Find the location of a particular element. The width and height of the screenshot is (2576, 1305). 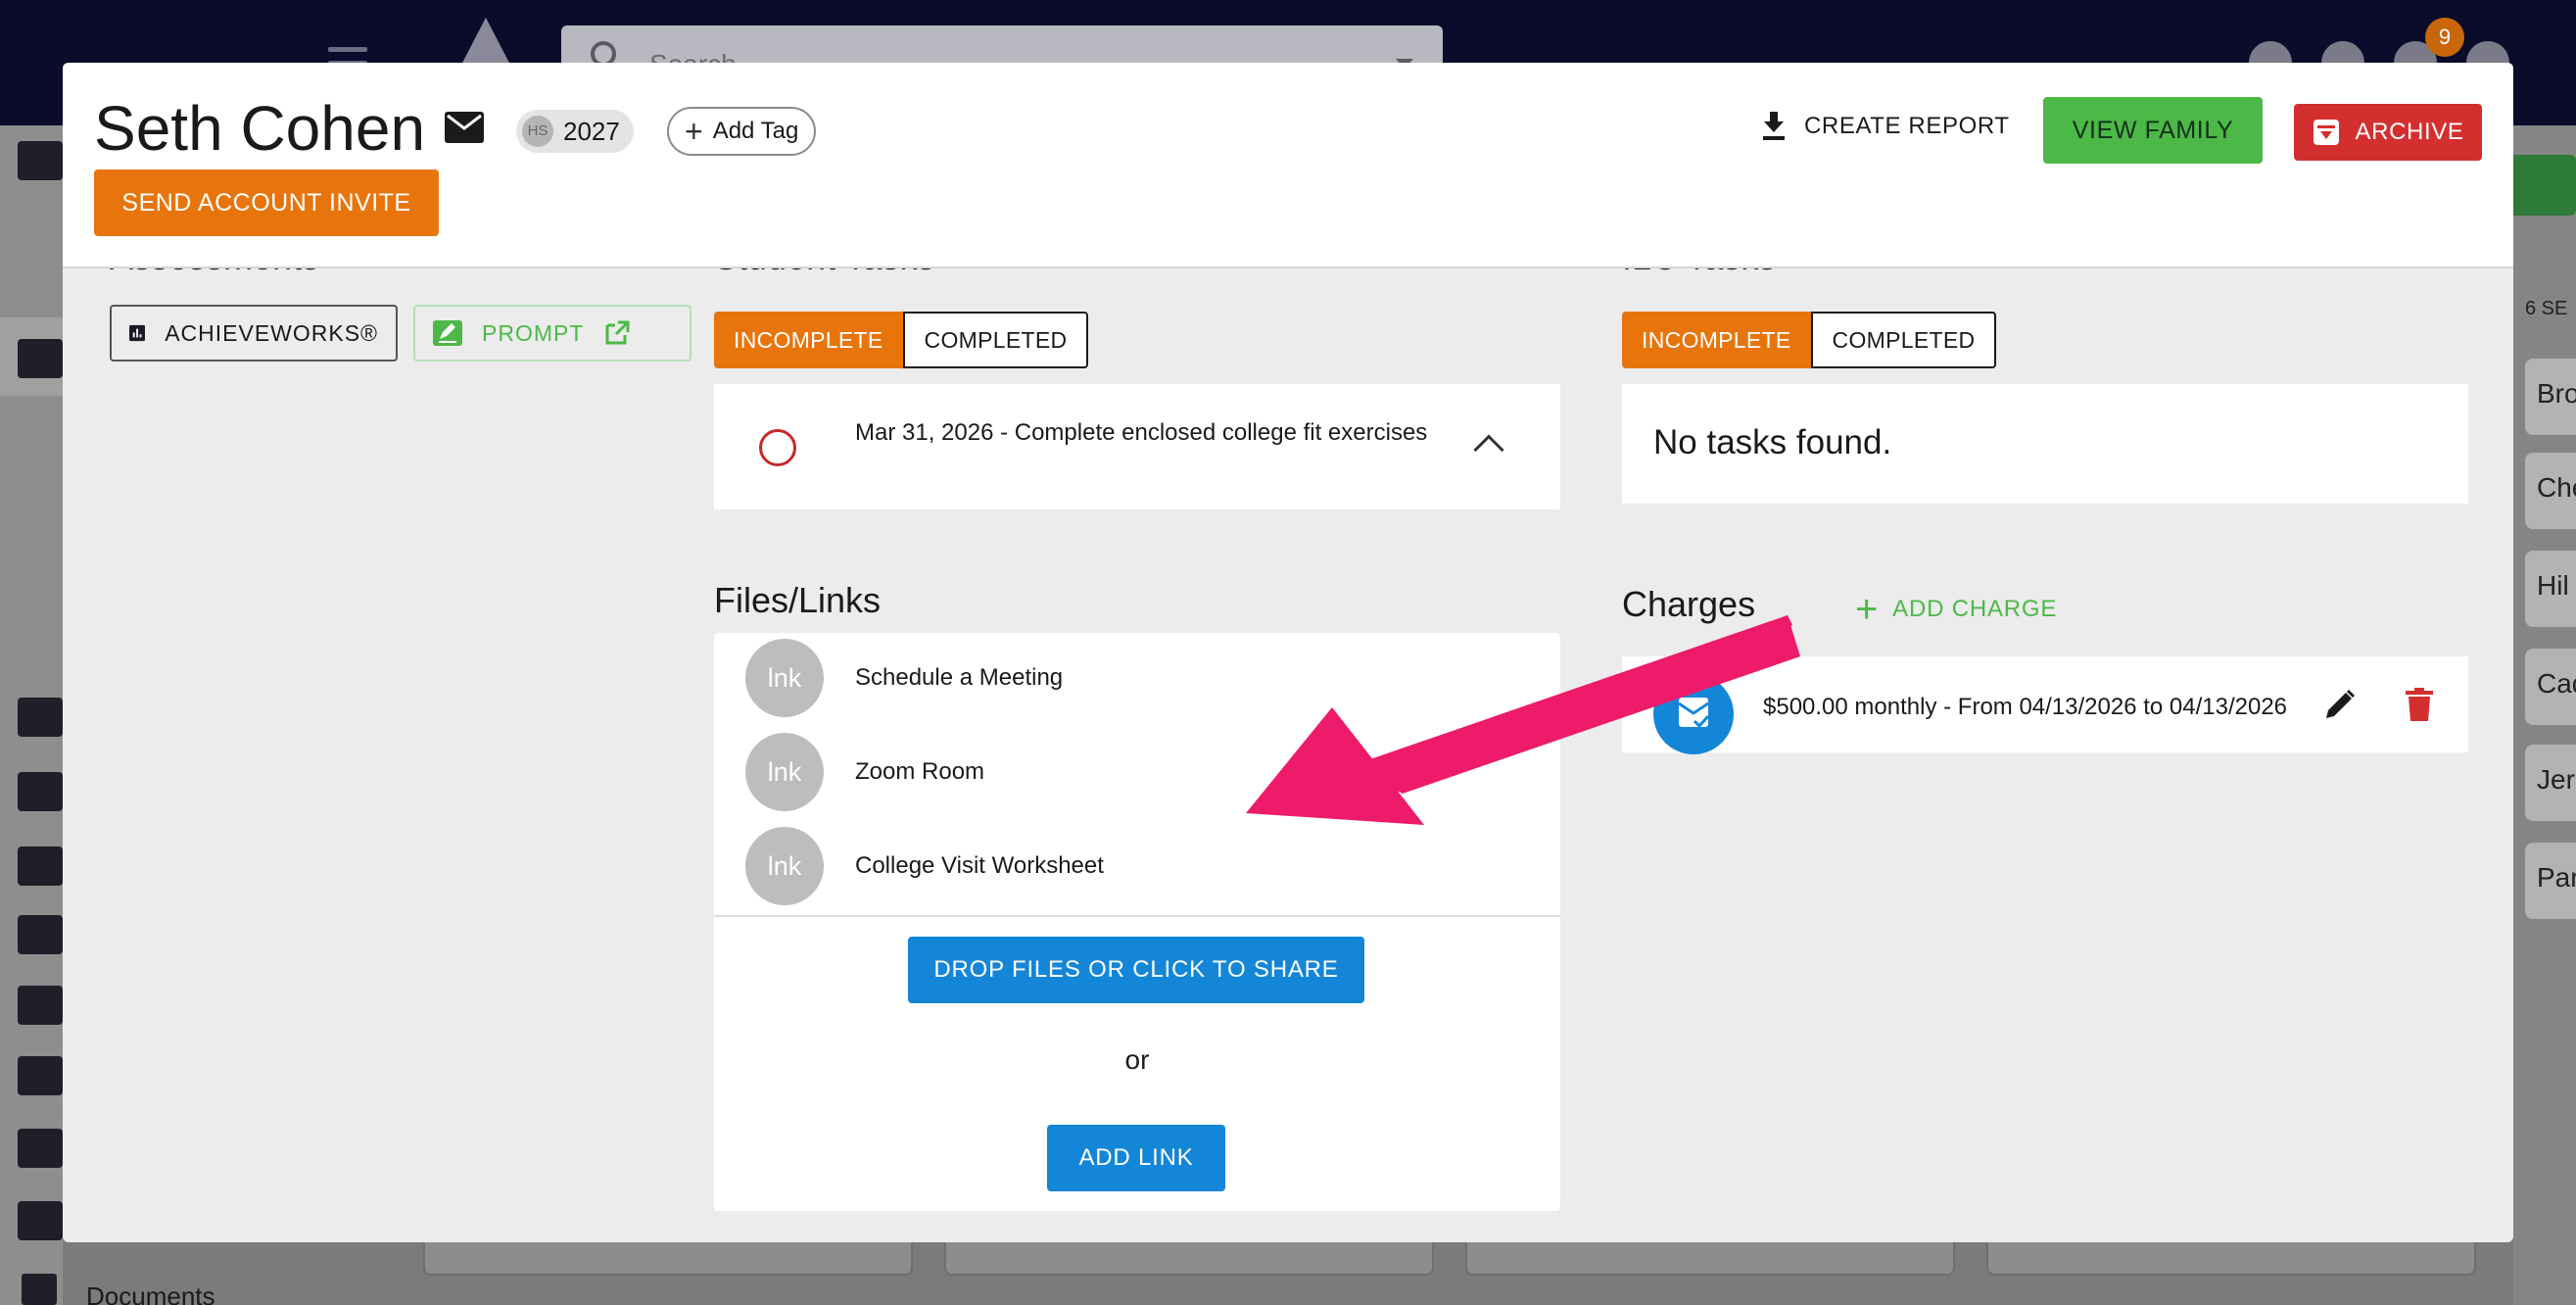

bar-chart-icon is located at coordinates (138, 333).